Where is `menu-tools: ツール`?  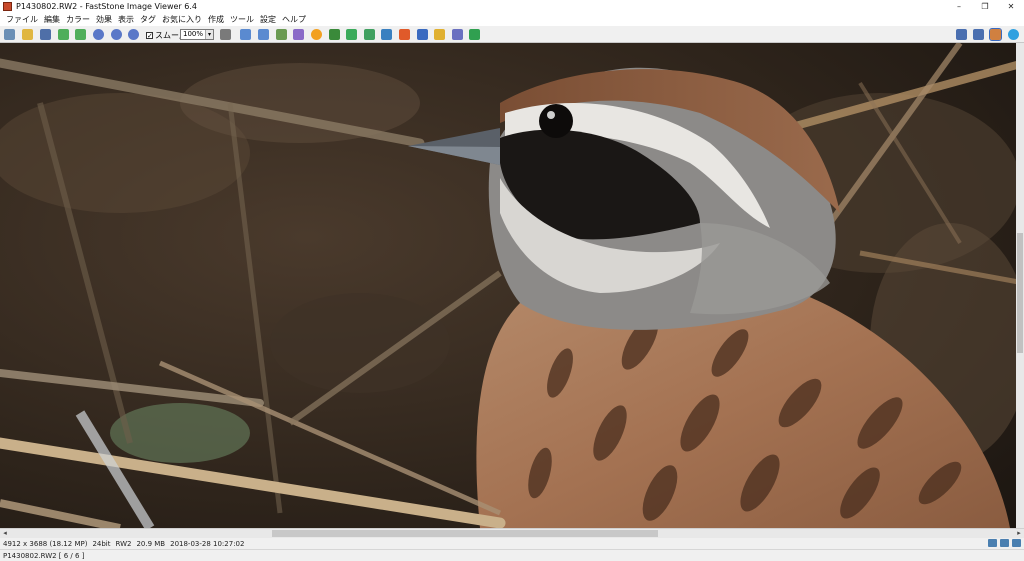 menu-tools: ツール is located at coordinates (242, 19).